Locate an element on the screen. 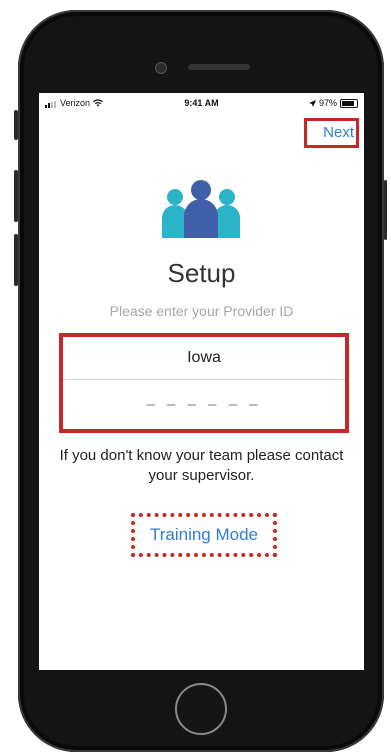 The image size is (391, 755). volume-up-button is located at coordinates (16, 196).